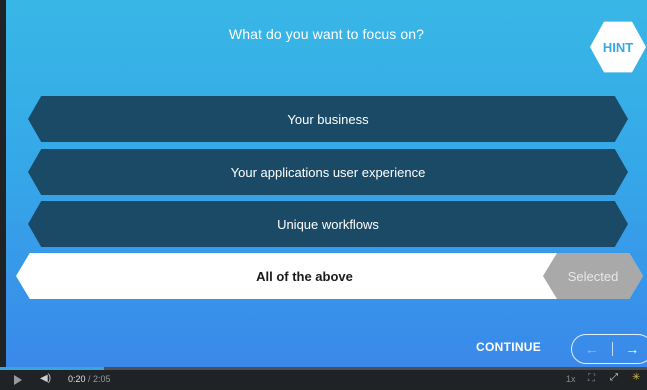 This screenshot has height=390, width=647. I want to click on volume-icon: ◀), so click(45, 378).